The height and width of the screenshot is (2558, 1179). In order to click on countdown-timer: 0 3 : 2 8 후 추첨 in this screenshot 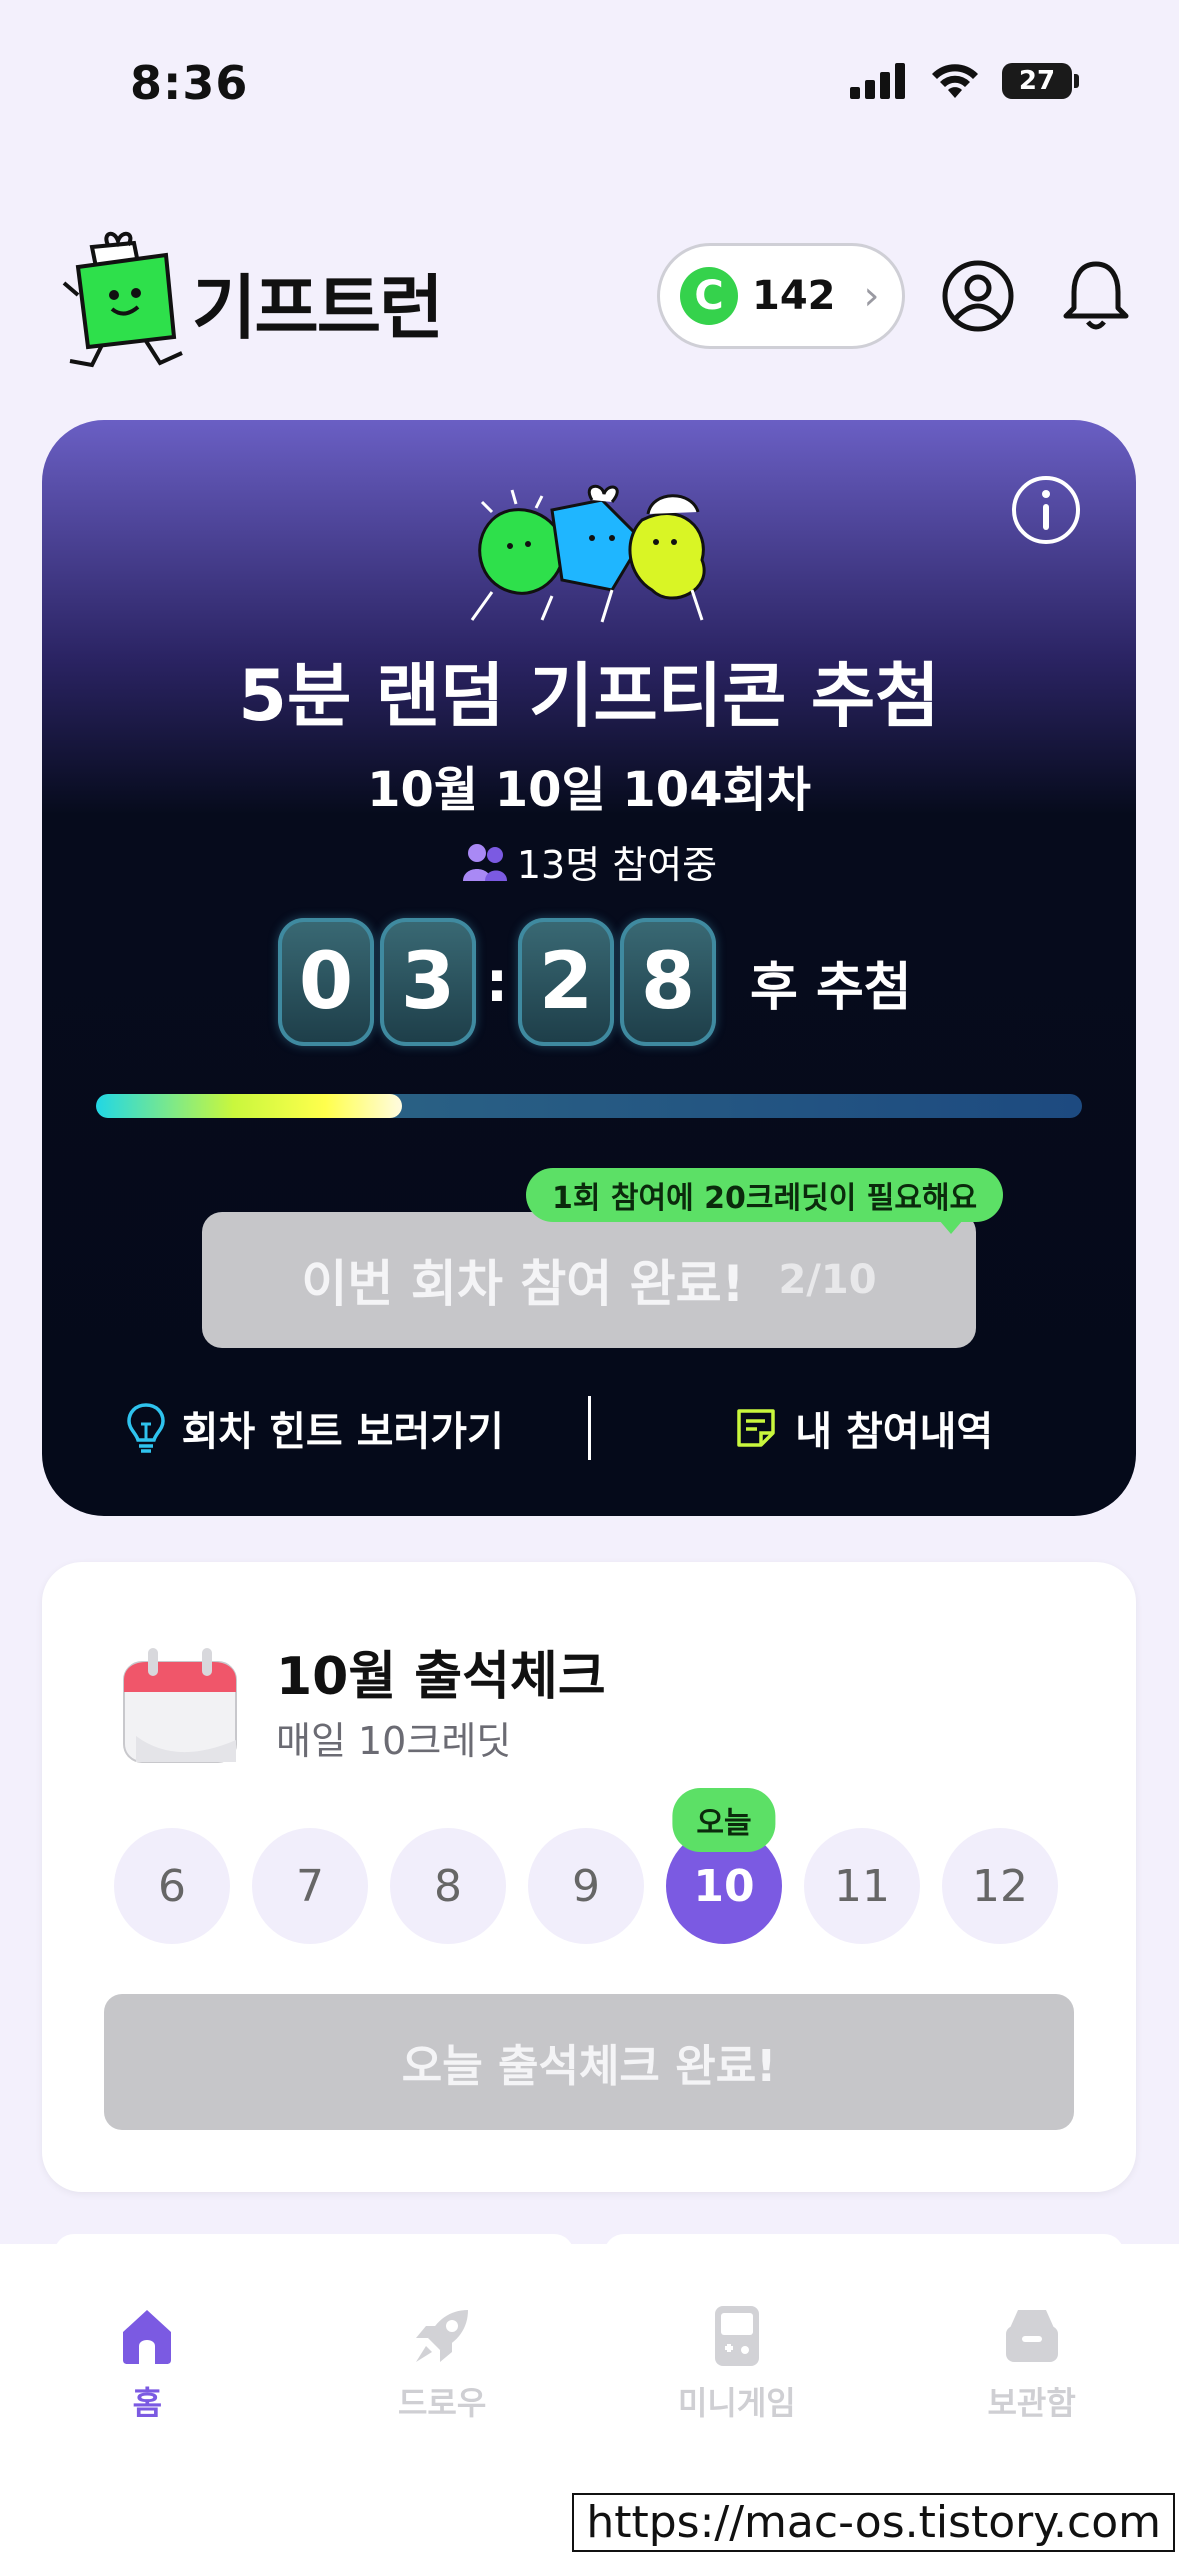, I will do `click(595, 982)`.